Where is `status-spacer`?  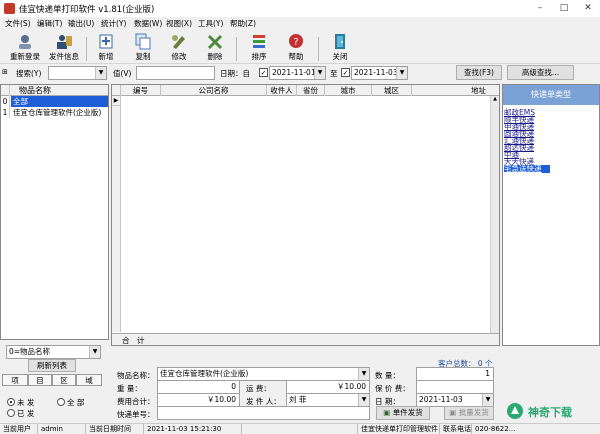 status-spacer is located at coordinates (300, 429).